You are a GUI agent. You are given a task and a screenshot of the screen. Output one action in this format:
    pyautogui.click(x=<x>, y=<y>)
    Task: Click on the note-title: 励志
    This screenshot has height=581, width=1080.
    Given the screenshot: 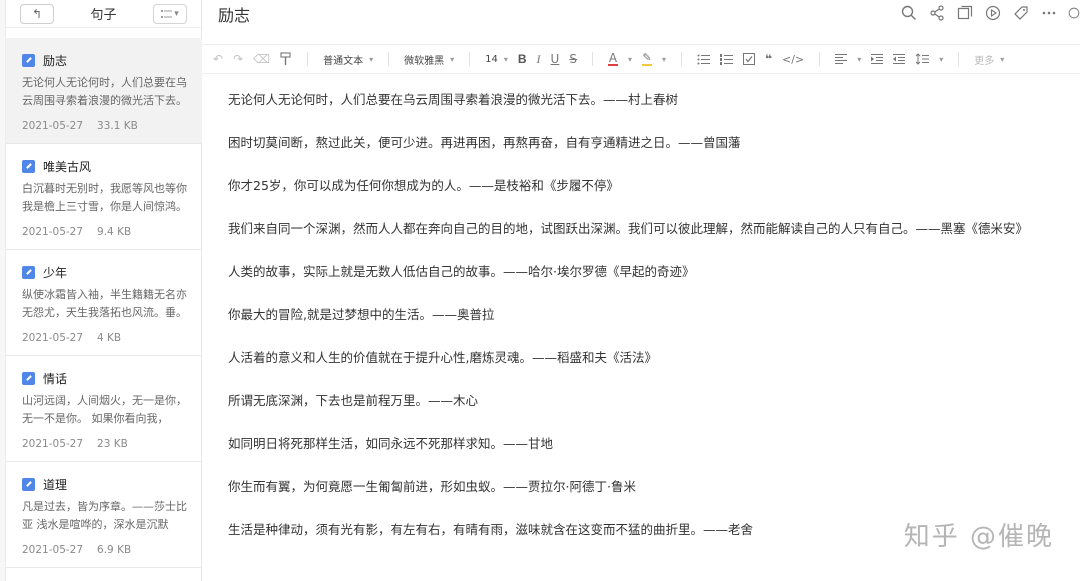 What is the action you would take?
    pyautogui.click(x=55, y=60)
    